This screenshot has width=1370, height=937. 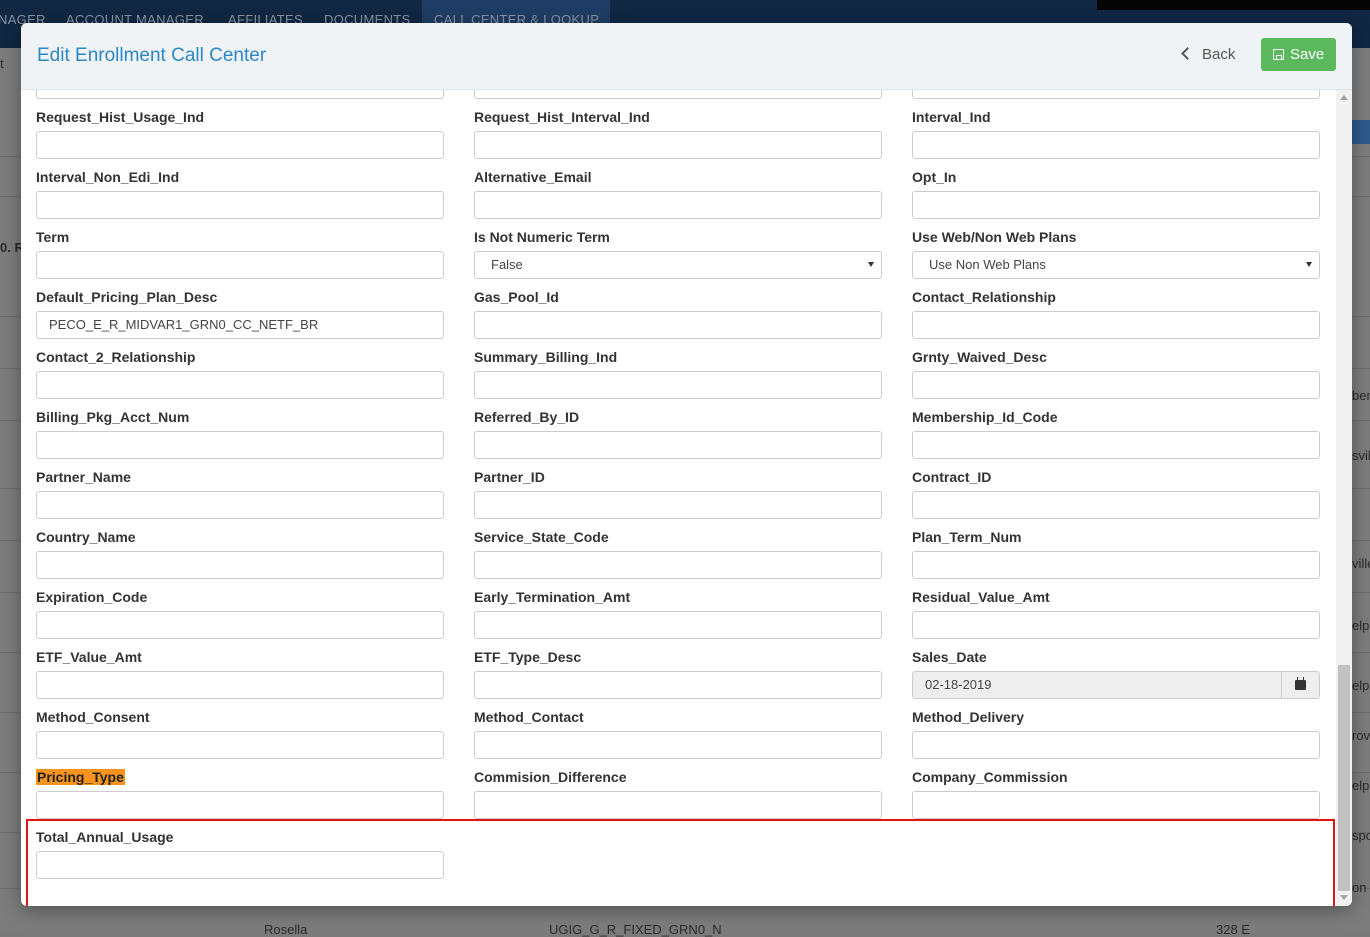 I want to click on input-commision-difference, so click(x=678, y=805).